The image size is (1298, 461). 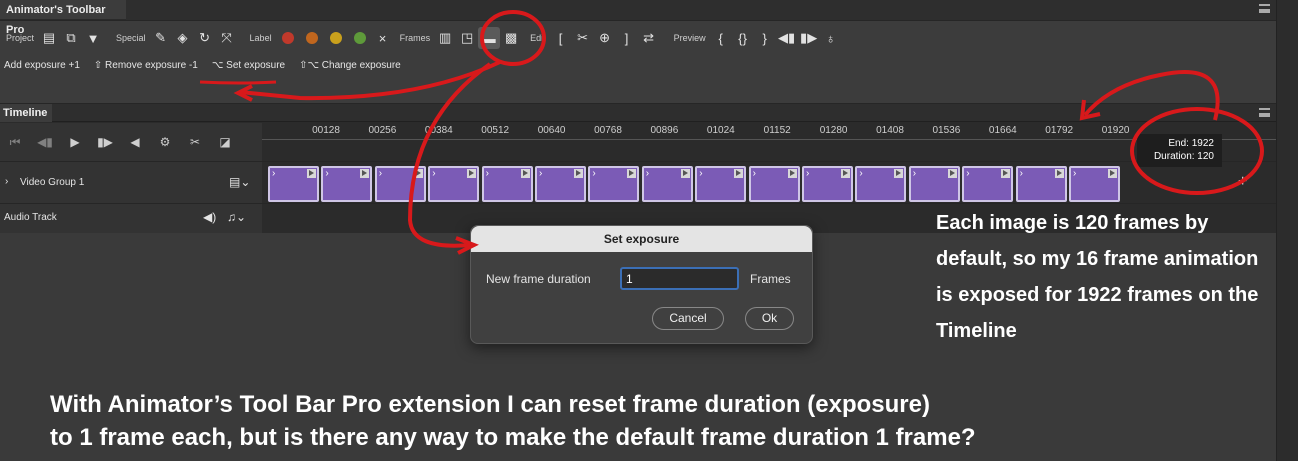 I want to click on new-document-icon: ▤, so click(x=49, y=38).